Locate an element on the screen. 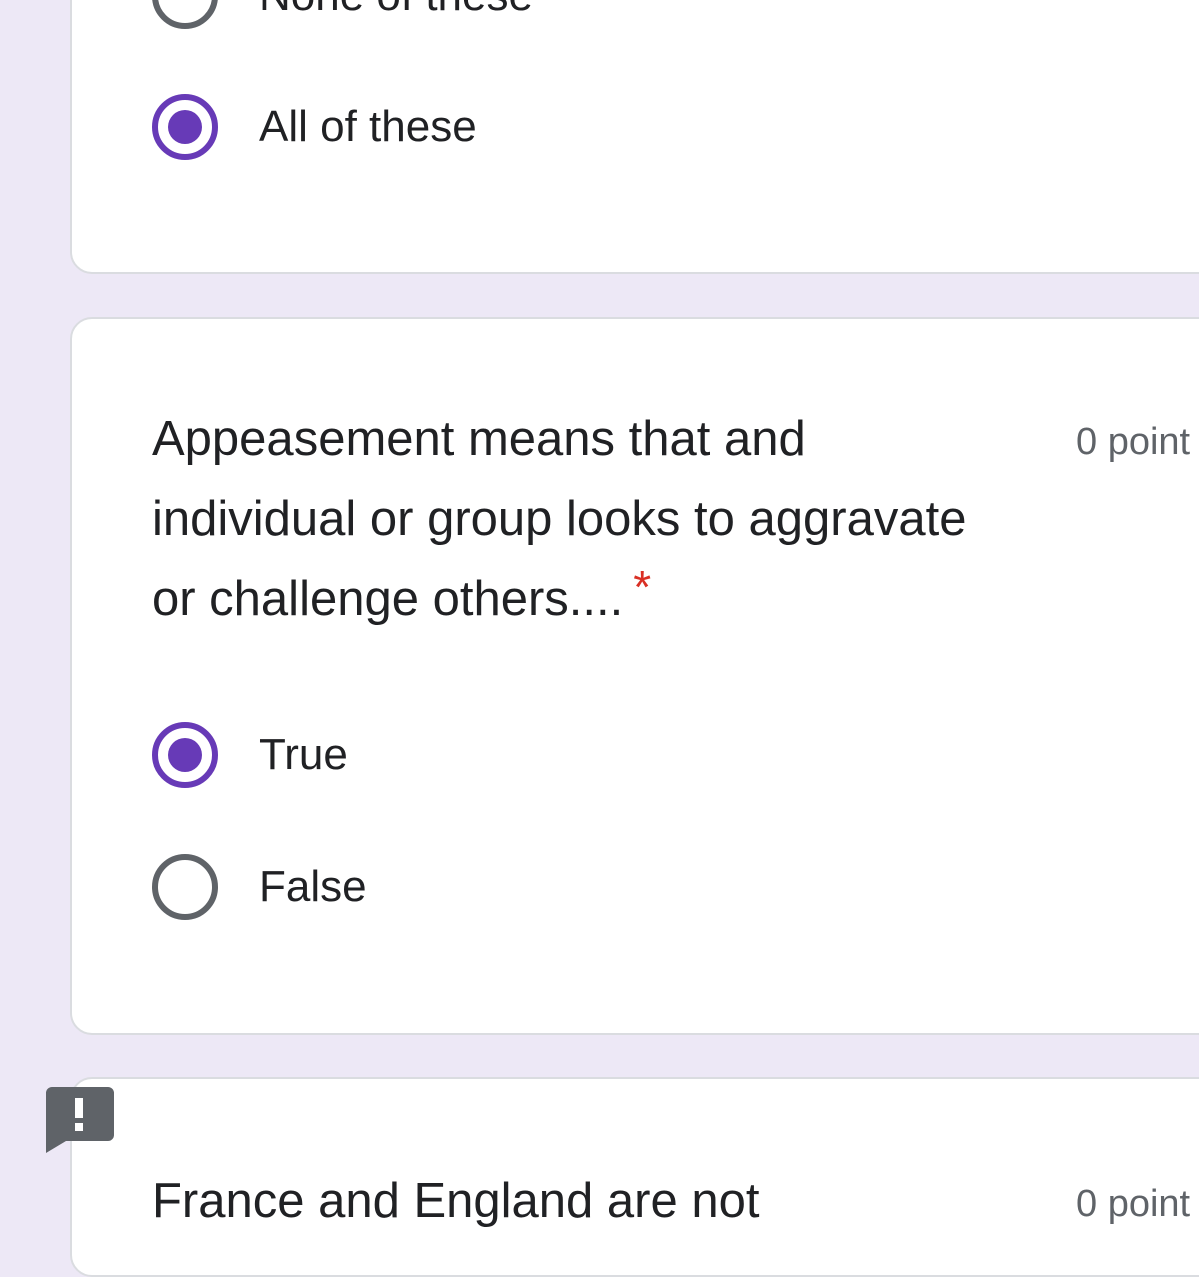 Image resolution: width=1199 pixels, height=1277 pixels. option-all-of-these: All of these is located at coordinates (314, 127).